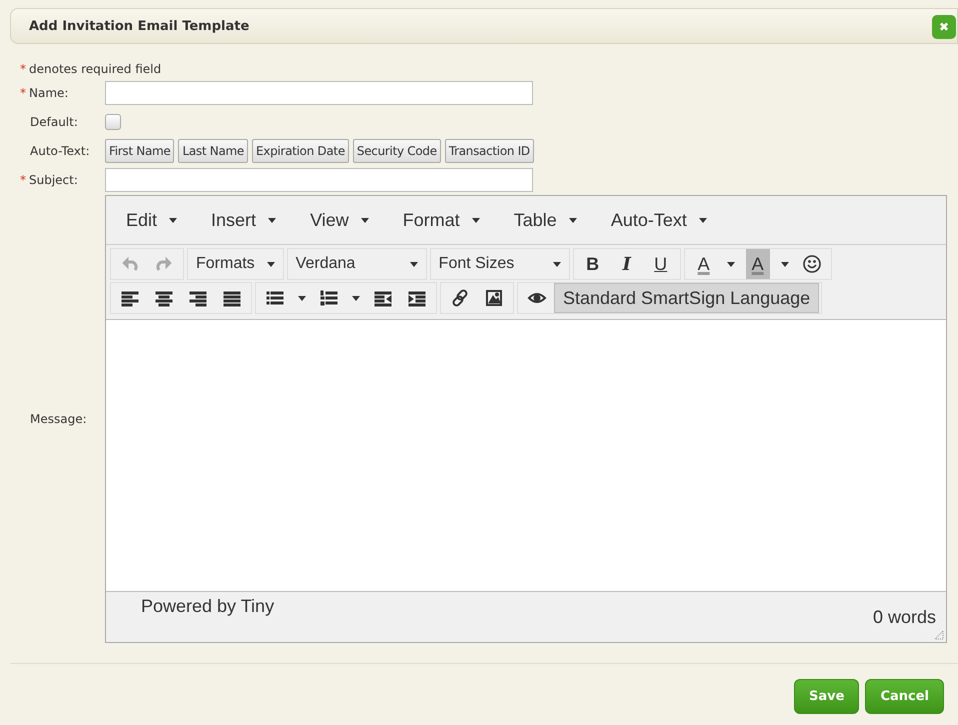 This screenshot has height=725, width=958. Describe the element at coordinates (627, 264) in the screenshot. I see `italic-button: I` at that location.